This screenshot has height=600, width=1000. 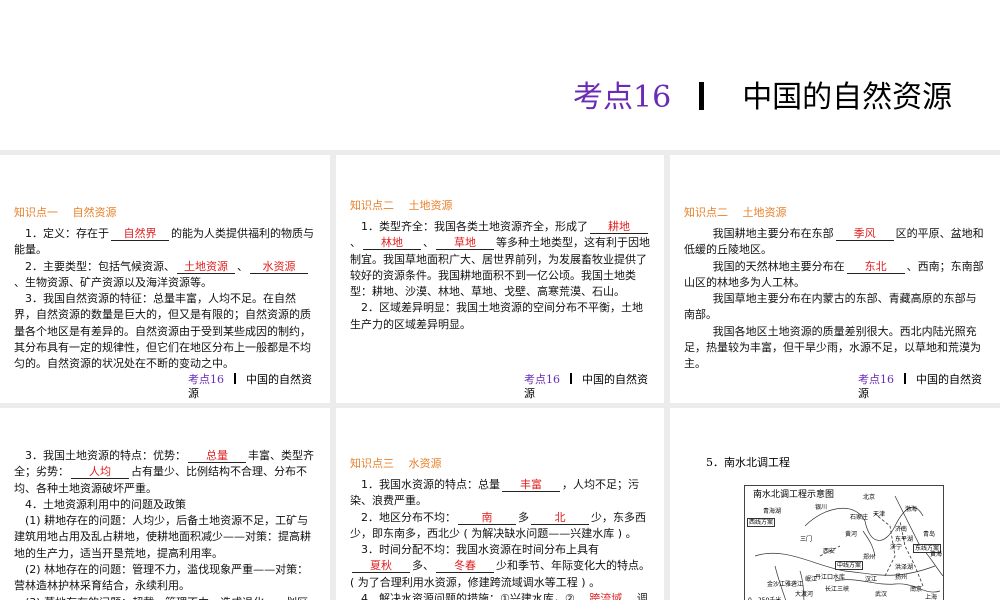 I want to click on fill-in-blank-answer: 北, so click(x=560, y=518).